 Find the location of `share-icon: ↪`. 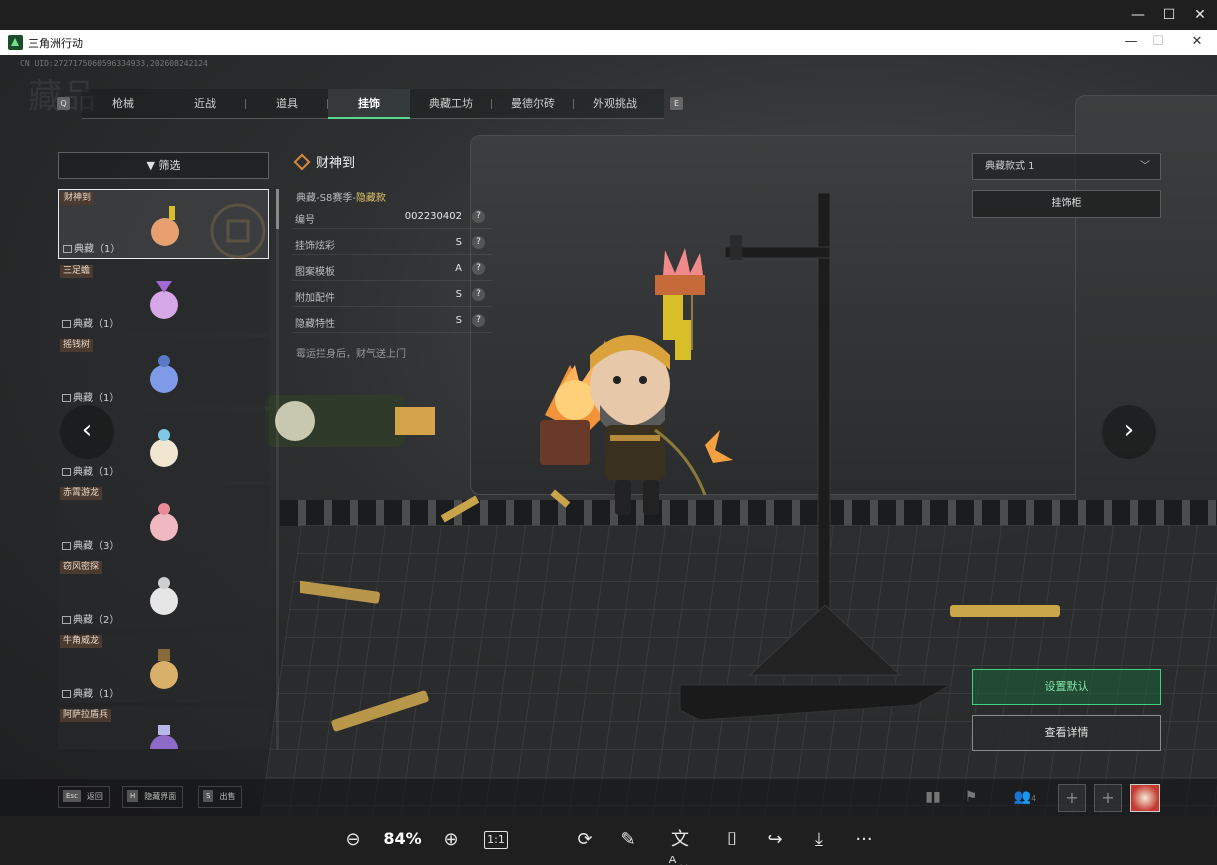

share-icon: ↪ is located at coordinates (775, 840).